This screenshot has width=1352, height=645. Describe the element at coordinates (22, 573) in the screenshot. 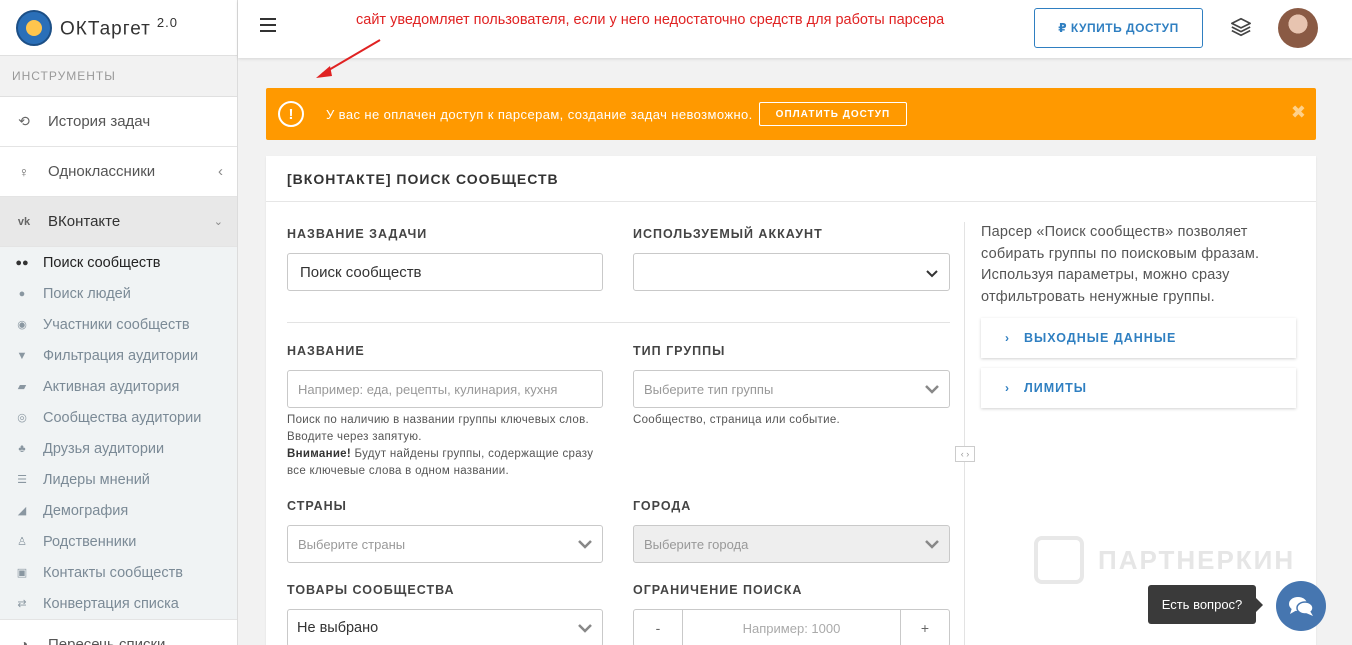

I see `contact-card-icon: ▣` at that location.